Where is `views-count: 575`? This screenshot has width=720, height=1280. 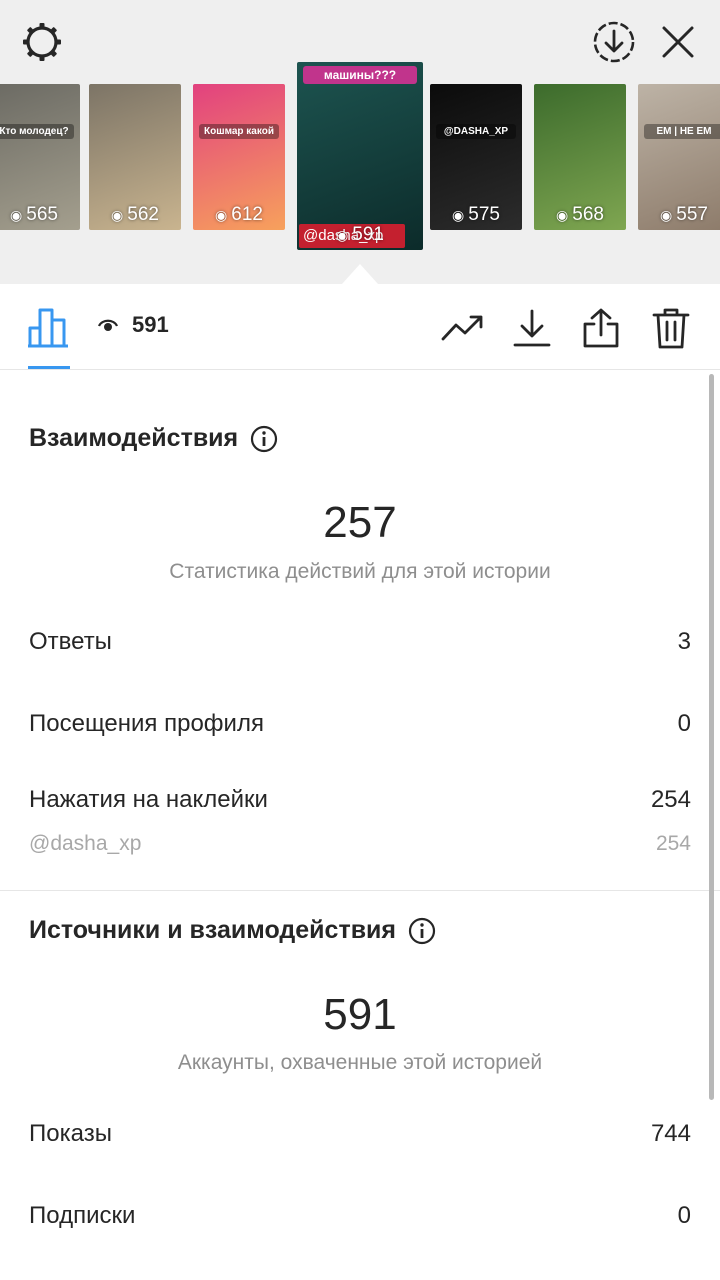 views-count: 575 is located at coordinates (484, 214).